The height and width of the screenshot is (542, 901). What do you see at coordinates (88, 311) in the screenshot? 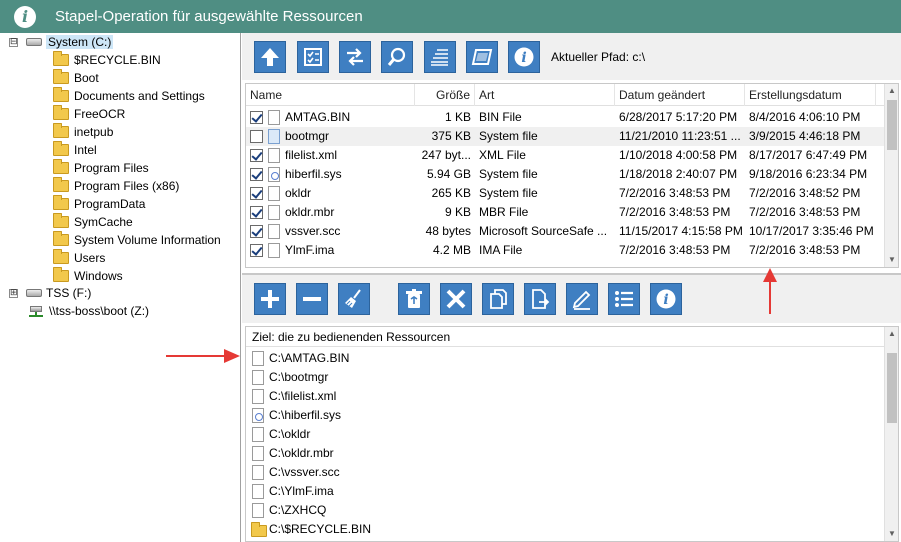
I see `tree-node-network-drive: \\tss-boss\boot (Z:)` at bounding box center [88, 311].